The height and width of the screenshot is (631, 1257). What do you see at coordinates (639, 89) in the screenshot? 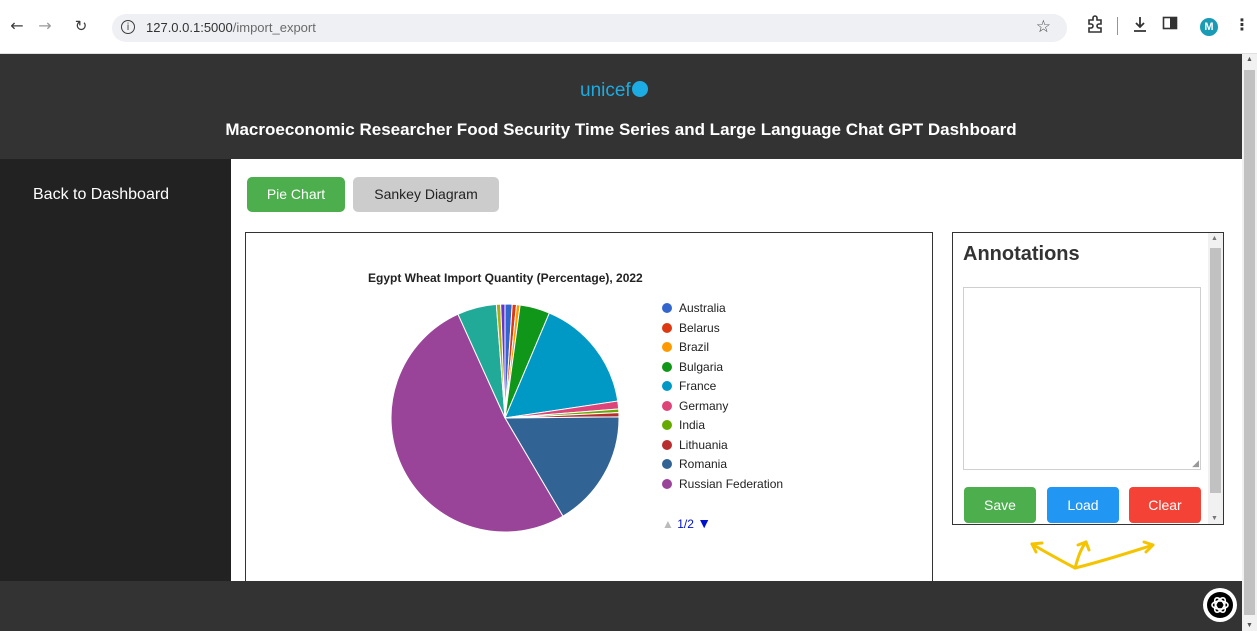
I see `unicef-globe-icon` at bounding box center [639, 89].